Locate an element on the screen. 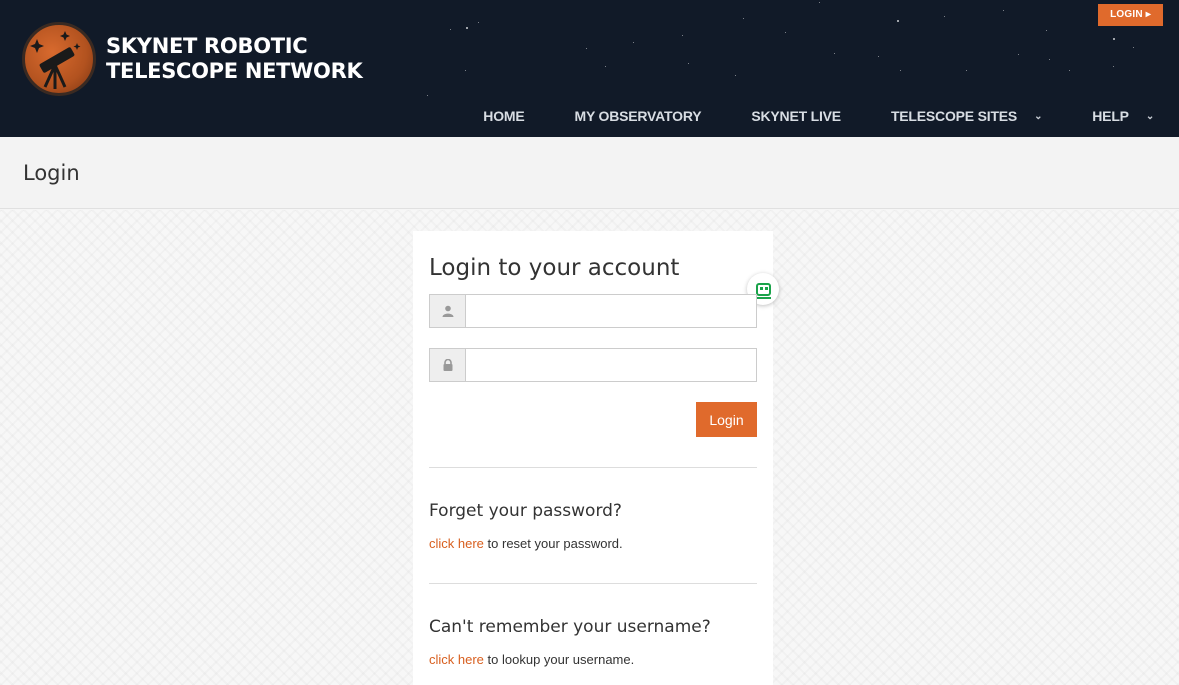 This screenshot has height=685, width=1179. username-field is located at coordinates (593, 311).